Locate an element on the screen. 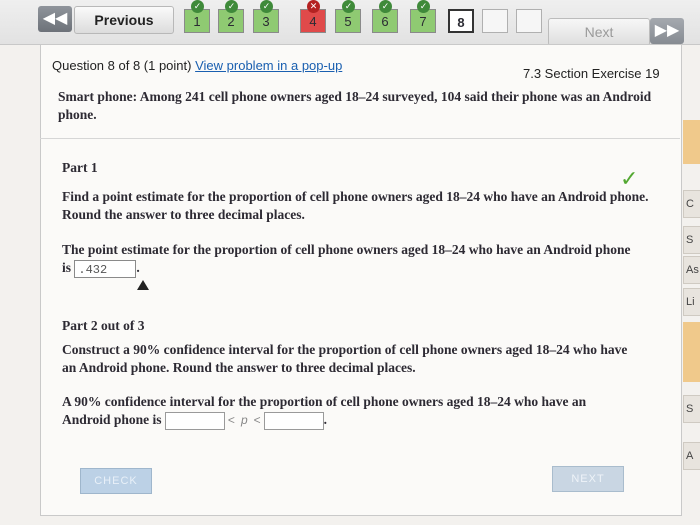 The height and width of the screenshot is (525, 700). next-arrow-icon: ▶▶ is located at coordinates (667, 31).